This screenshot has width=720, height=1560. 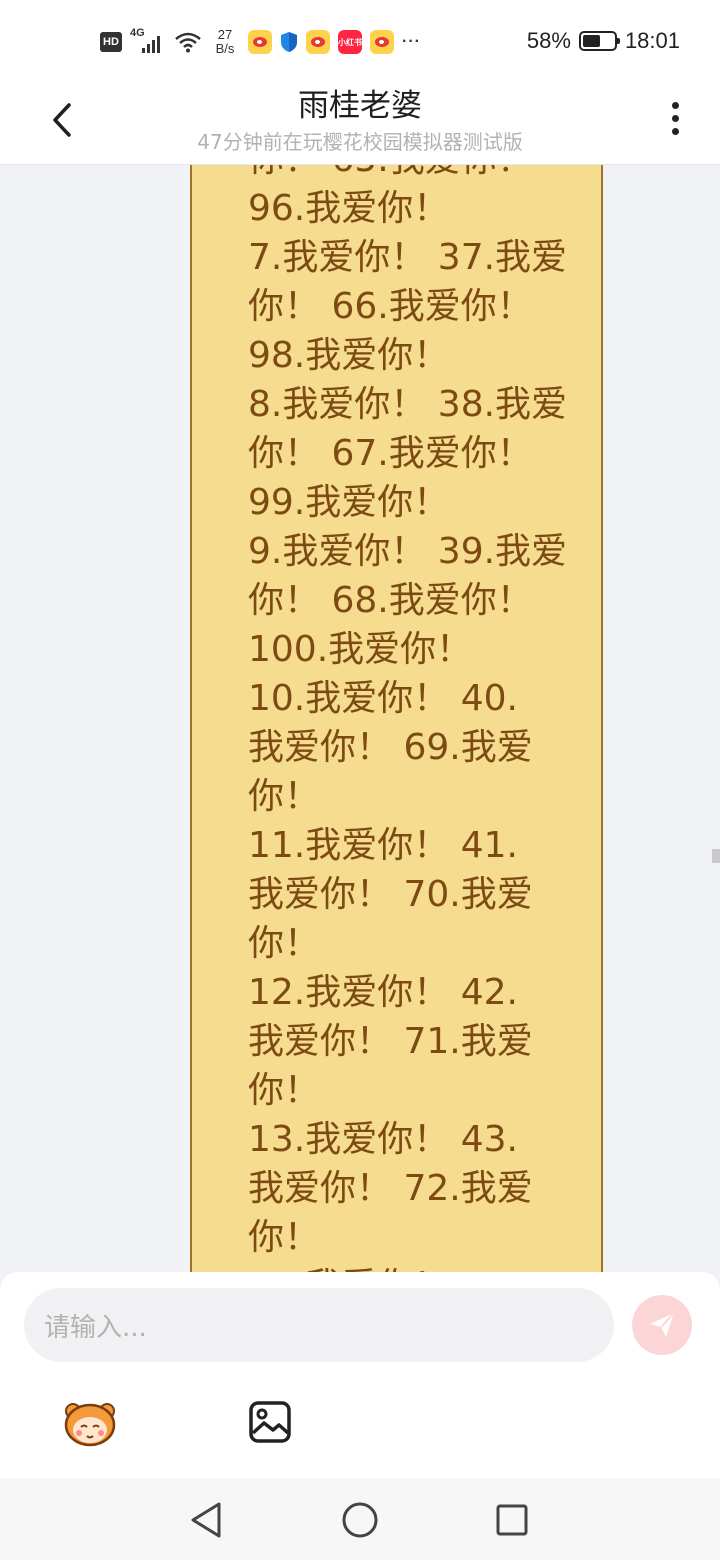 What do you see at coordinates (599, 41) in the screenshot?
I see `battery-icon` at bounding box center [599, 41].